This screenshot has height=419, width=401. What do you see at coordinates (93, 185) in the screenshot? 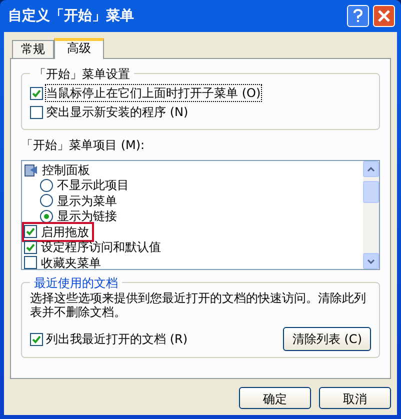
I see `radio-label: 不显示此项目` at bounding box center [93, 185].